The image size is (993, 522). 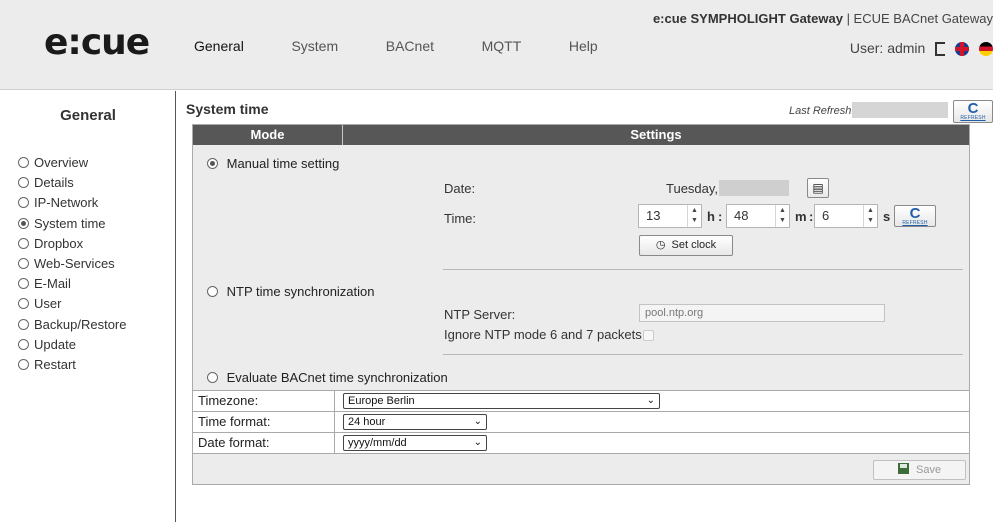 I want to click on table-header: Mode Settings, so click(x=581, y=135).